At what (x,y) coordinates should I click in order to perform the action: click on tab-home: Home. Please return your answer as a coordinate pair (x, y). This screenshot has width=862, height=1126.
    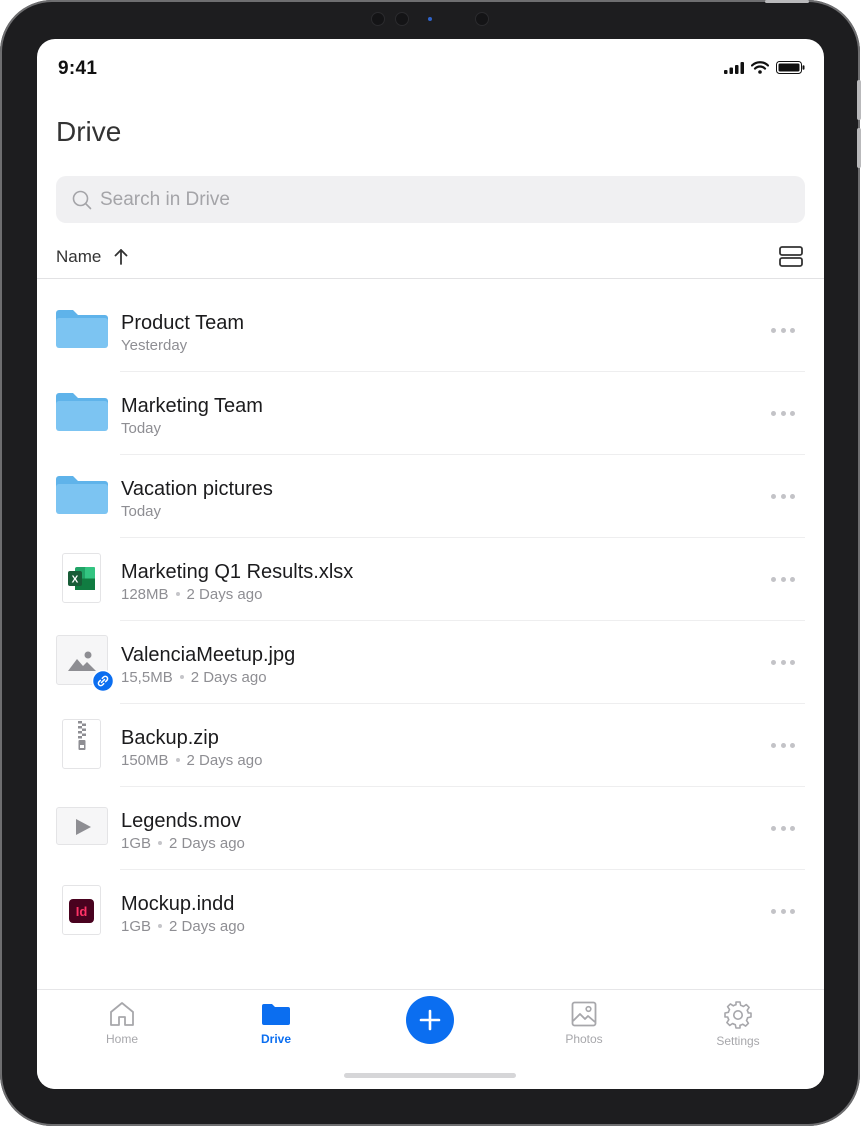
    Looking at the image, I should click on (122, 1023).